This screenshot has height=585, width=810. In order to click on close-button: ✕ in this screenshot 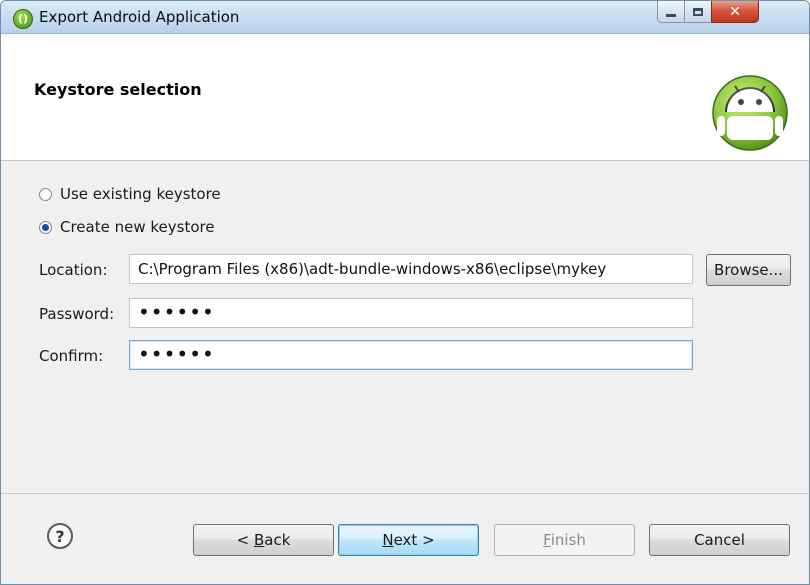, I will do `click(735, 12)`.